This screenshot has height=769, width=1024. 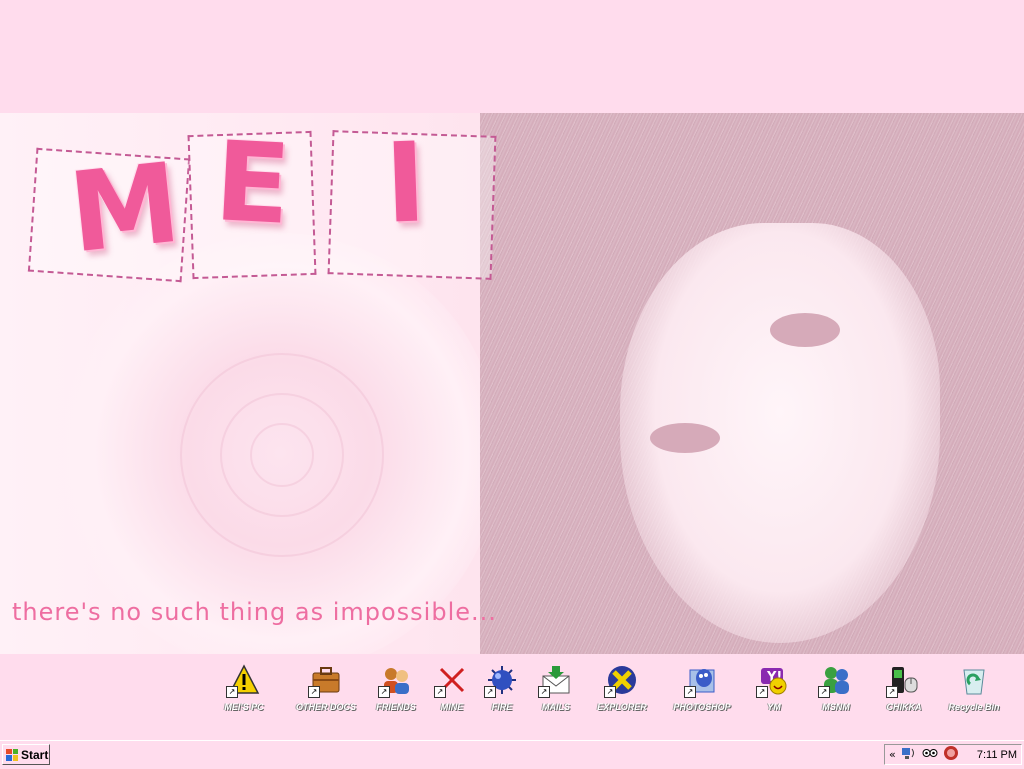 I want to click on desktop-icon-label: CHIKKA, so click(x=904, y=707).